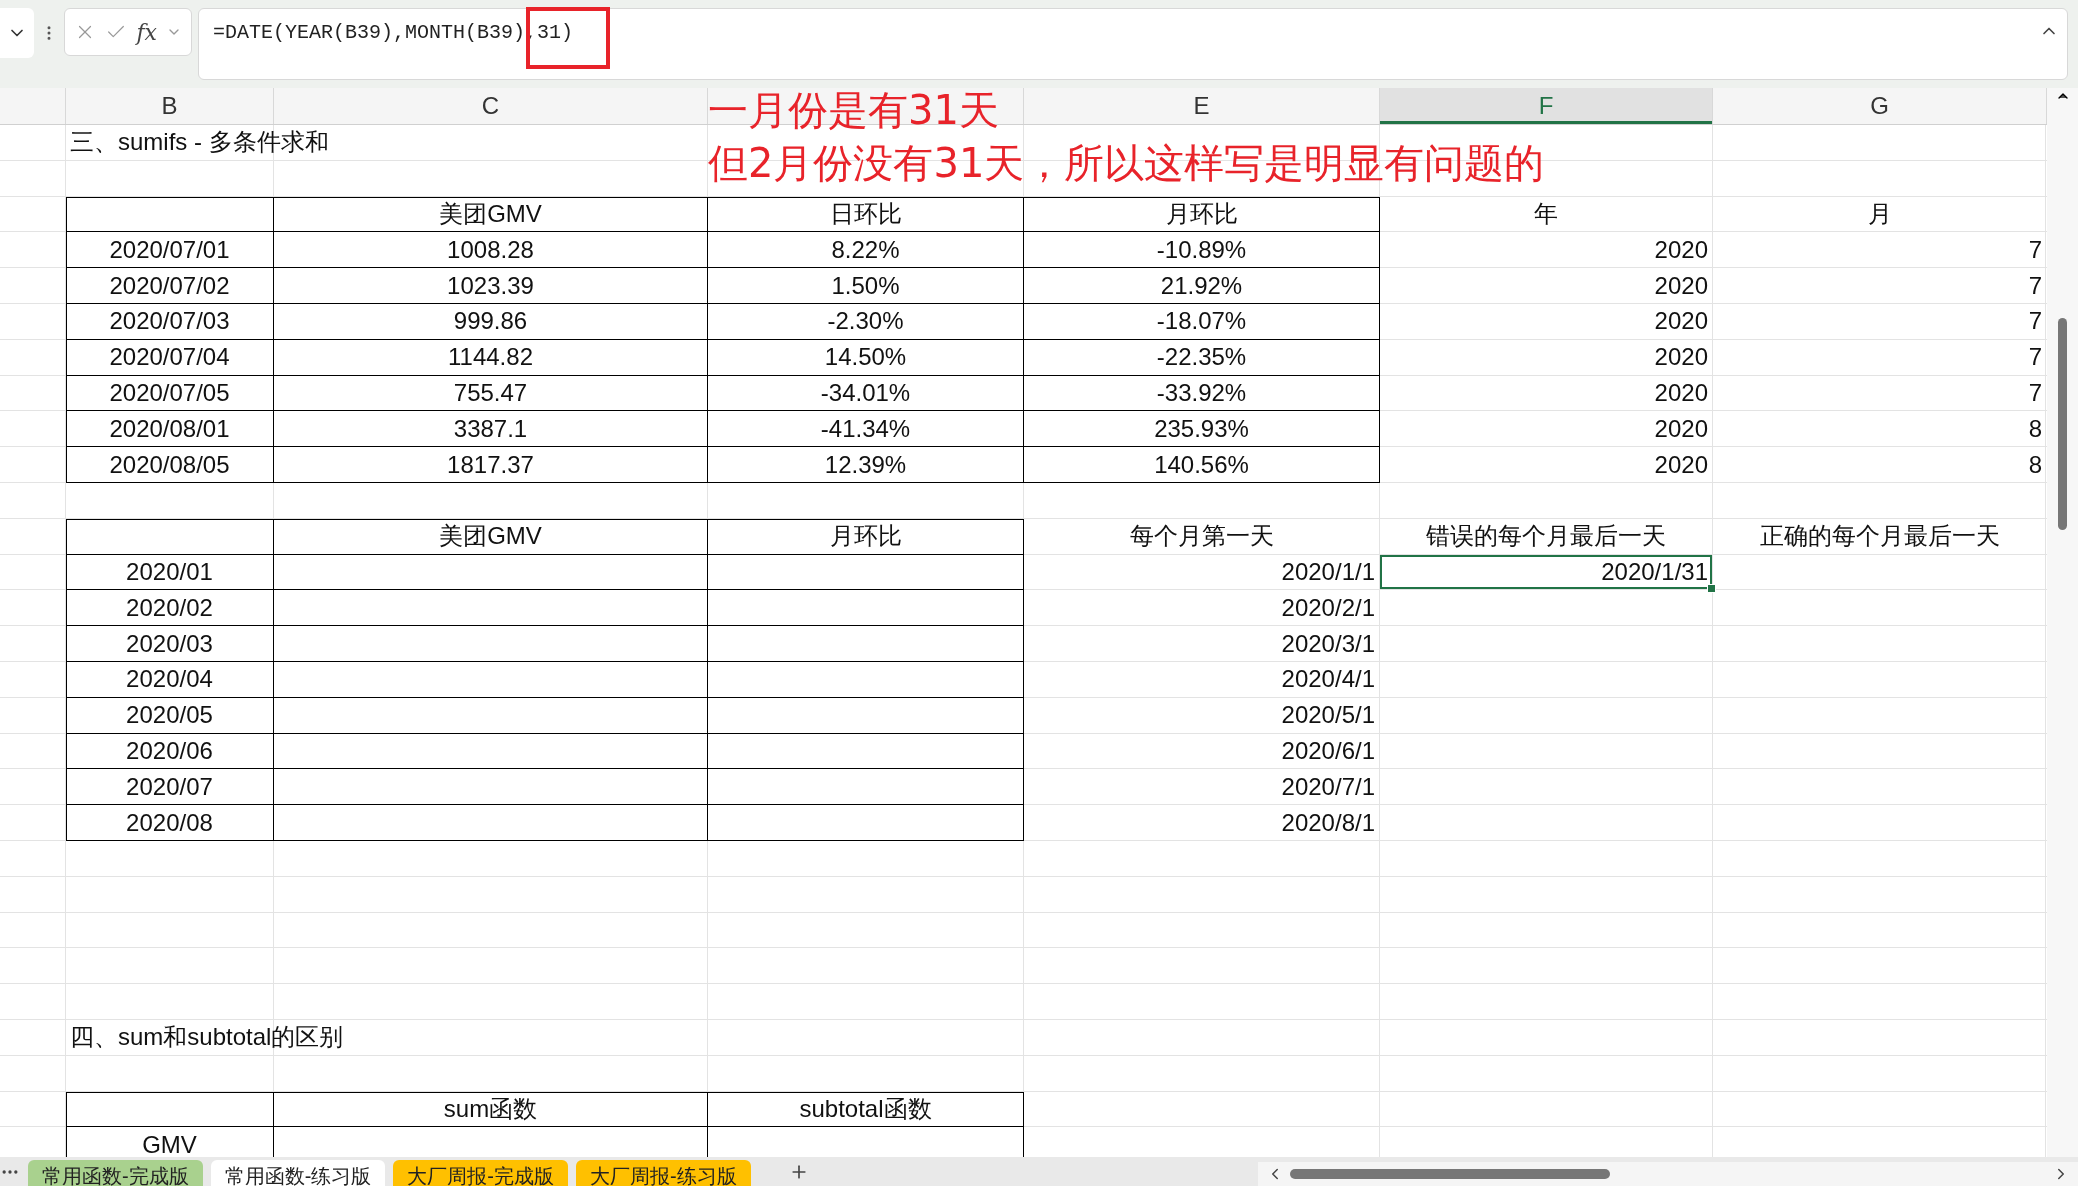  What do you see at coordinates (1202, 286) in the screenshot?
I see `table-cell: 21.92%` at bounding box center [1202, 286].